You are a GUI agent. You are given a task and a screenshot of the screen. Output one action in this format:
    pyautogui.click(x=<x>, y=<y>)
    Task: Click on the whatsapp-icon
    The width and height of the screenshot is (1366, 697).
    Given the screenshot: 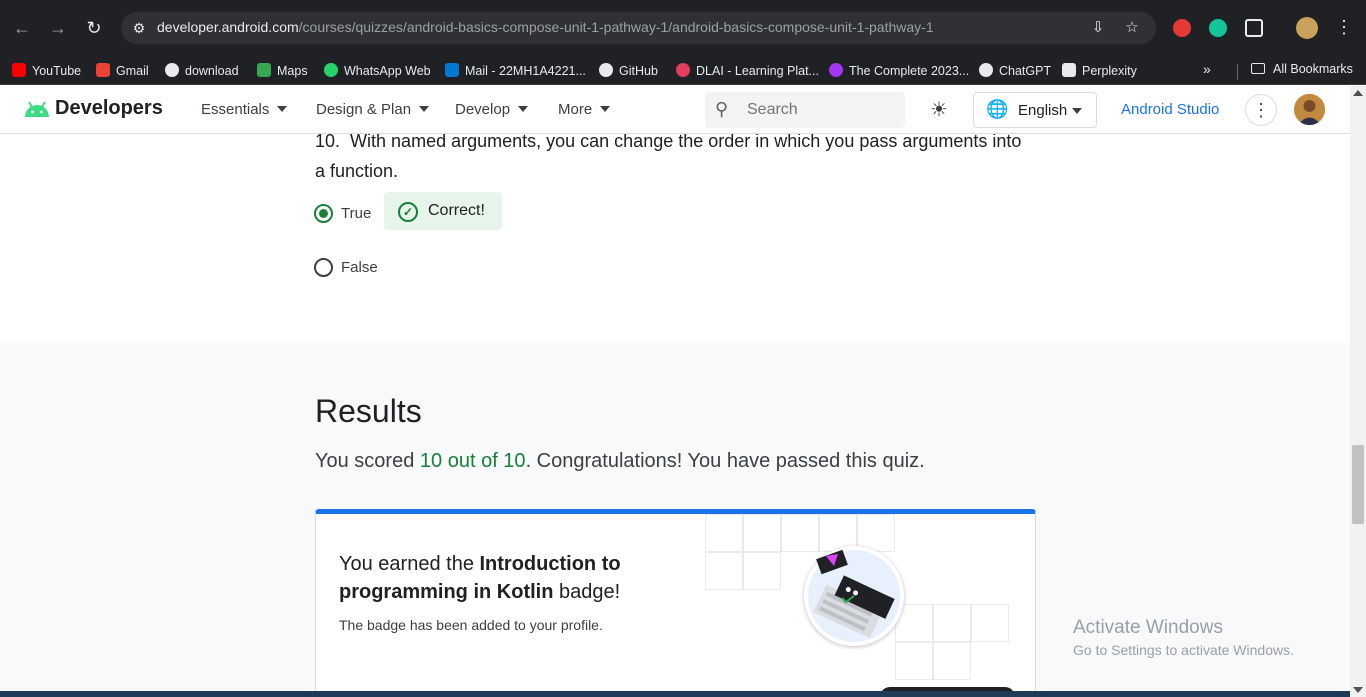 What is the action you would take?
    pyautogui.click(x=331, y=70)
    